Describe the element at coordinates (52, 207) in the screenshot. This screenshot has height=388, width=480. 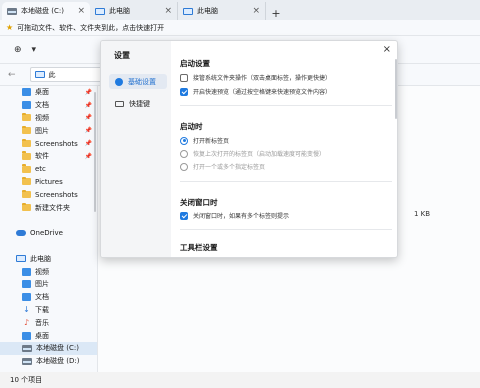
I see `sidebar-item-label: 新建文件夹` at that location.